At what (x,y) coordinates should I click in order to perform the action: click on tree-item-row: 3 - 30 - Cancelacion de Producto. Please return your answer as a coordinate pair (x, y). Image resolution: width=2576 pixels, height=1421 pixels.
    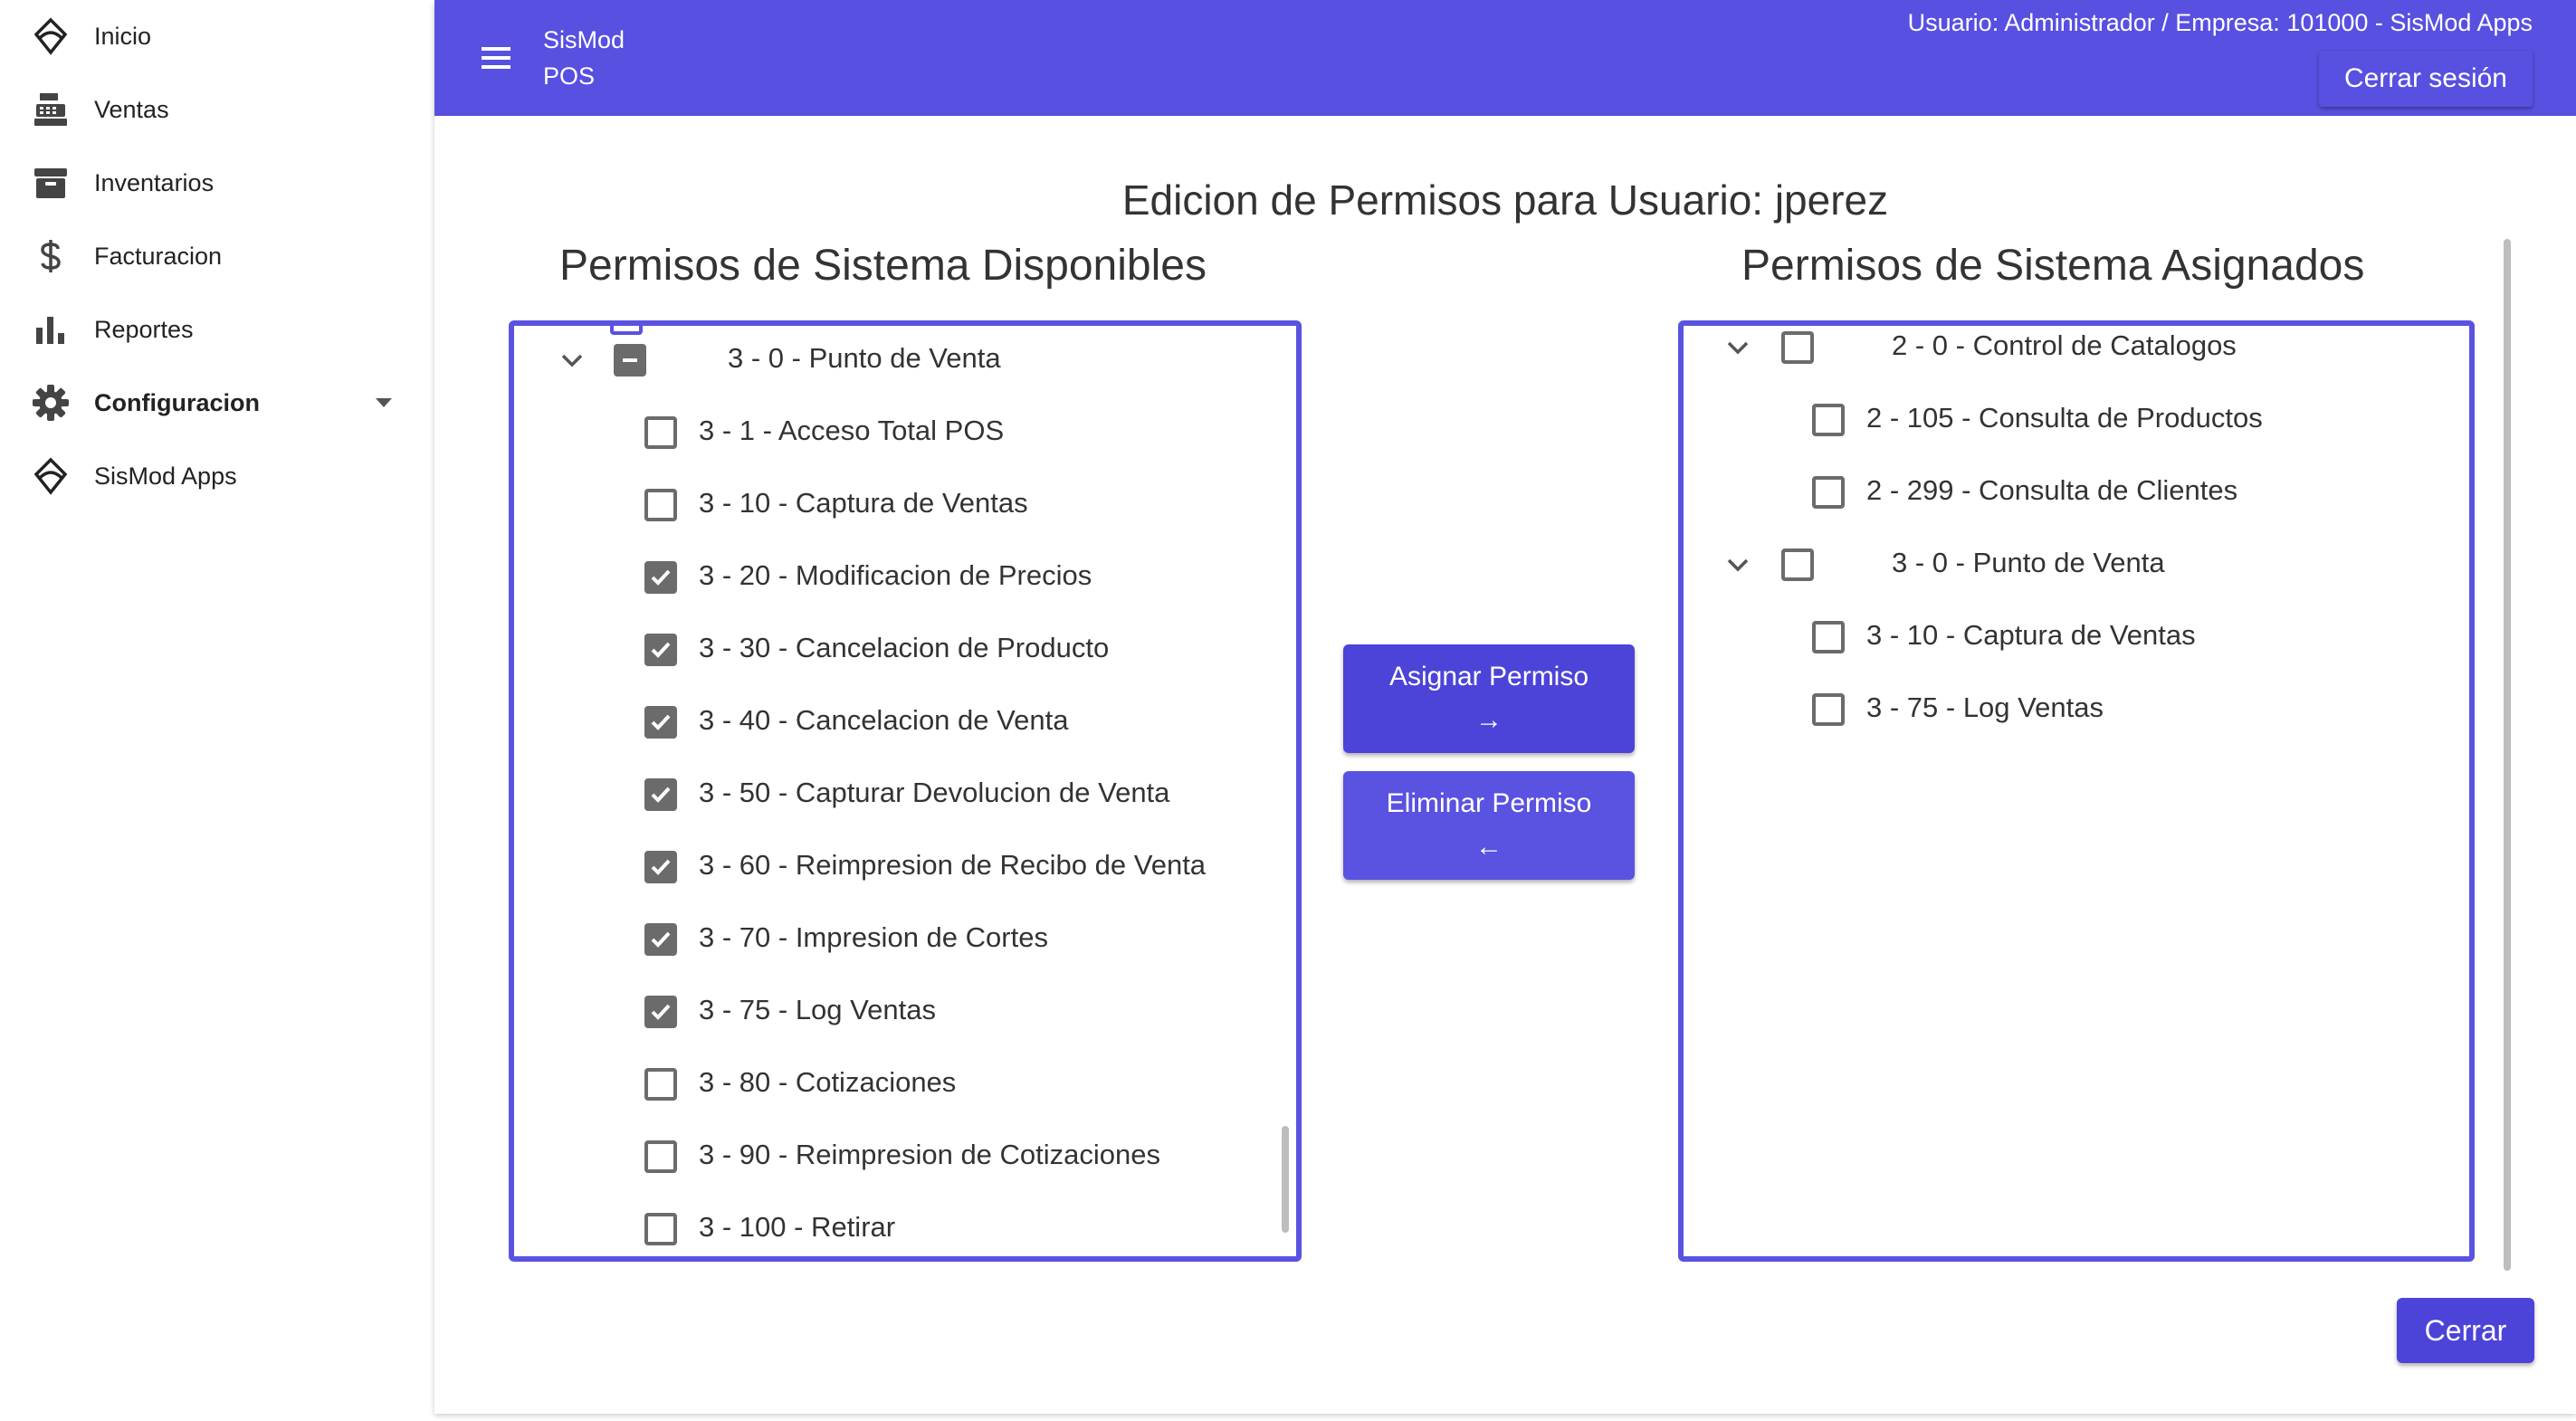
    Looking at the image, I should click on (905, 650).